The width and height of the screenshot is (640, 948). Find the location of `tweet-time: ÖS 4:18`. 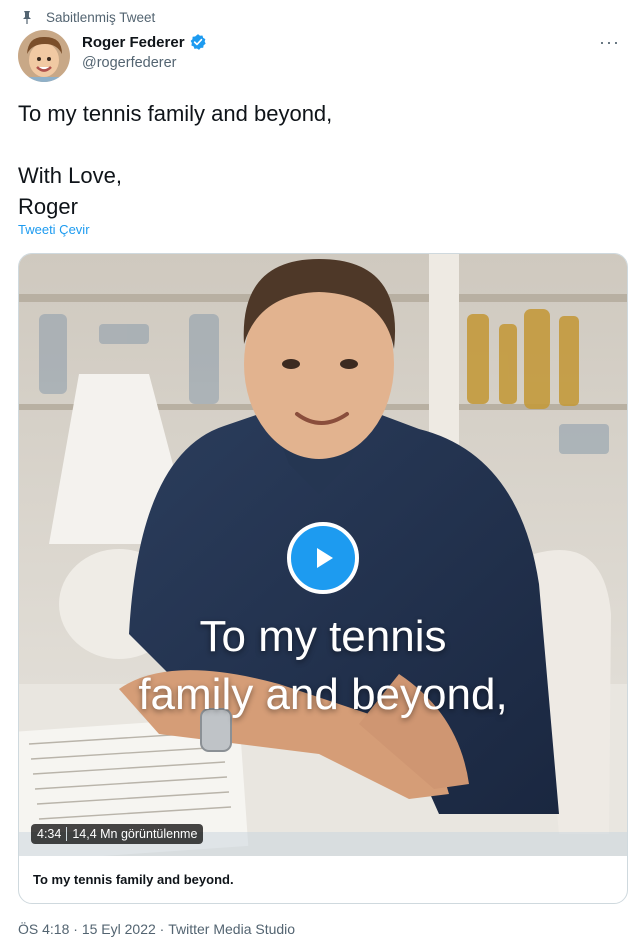

tweet-time: ÖS 4:18 is located at coordinates (43, 929).